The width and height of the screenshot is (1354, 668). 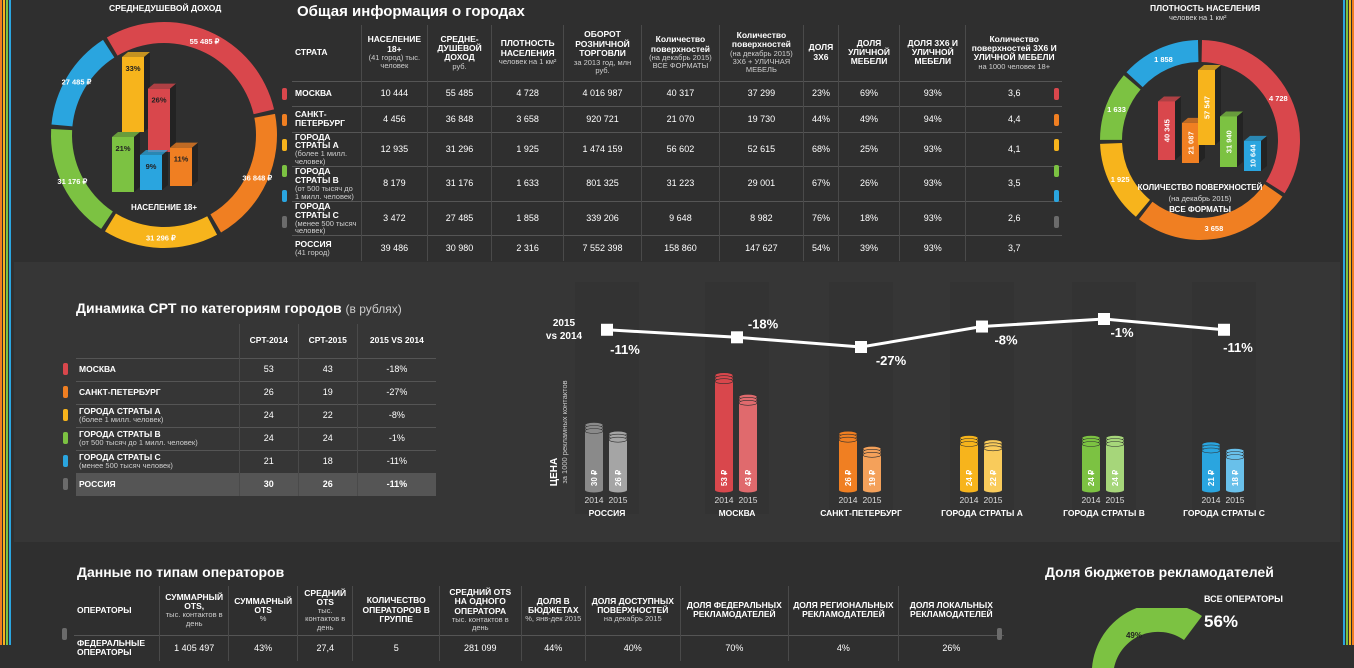 What do you see at coordinates (848, 461) in the screenshot?
I see `bar-2014: 26 ₽` at bounding box center [848, 461].